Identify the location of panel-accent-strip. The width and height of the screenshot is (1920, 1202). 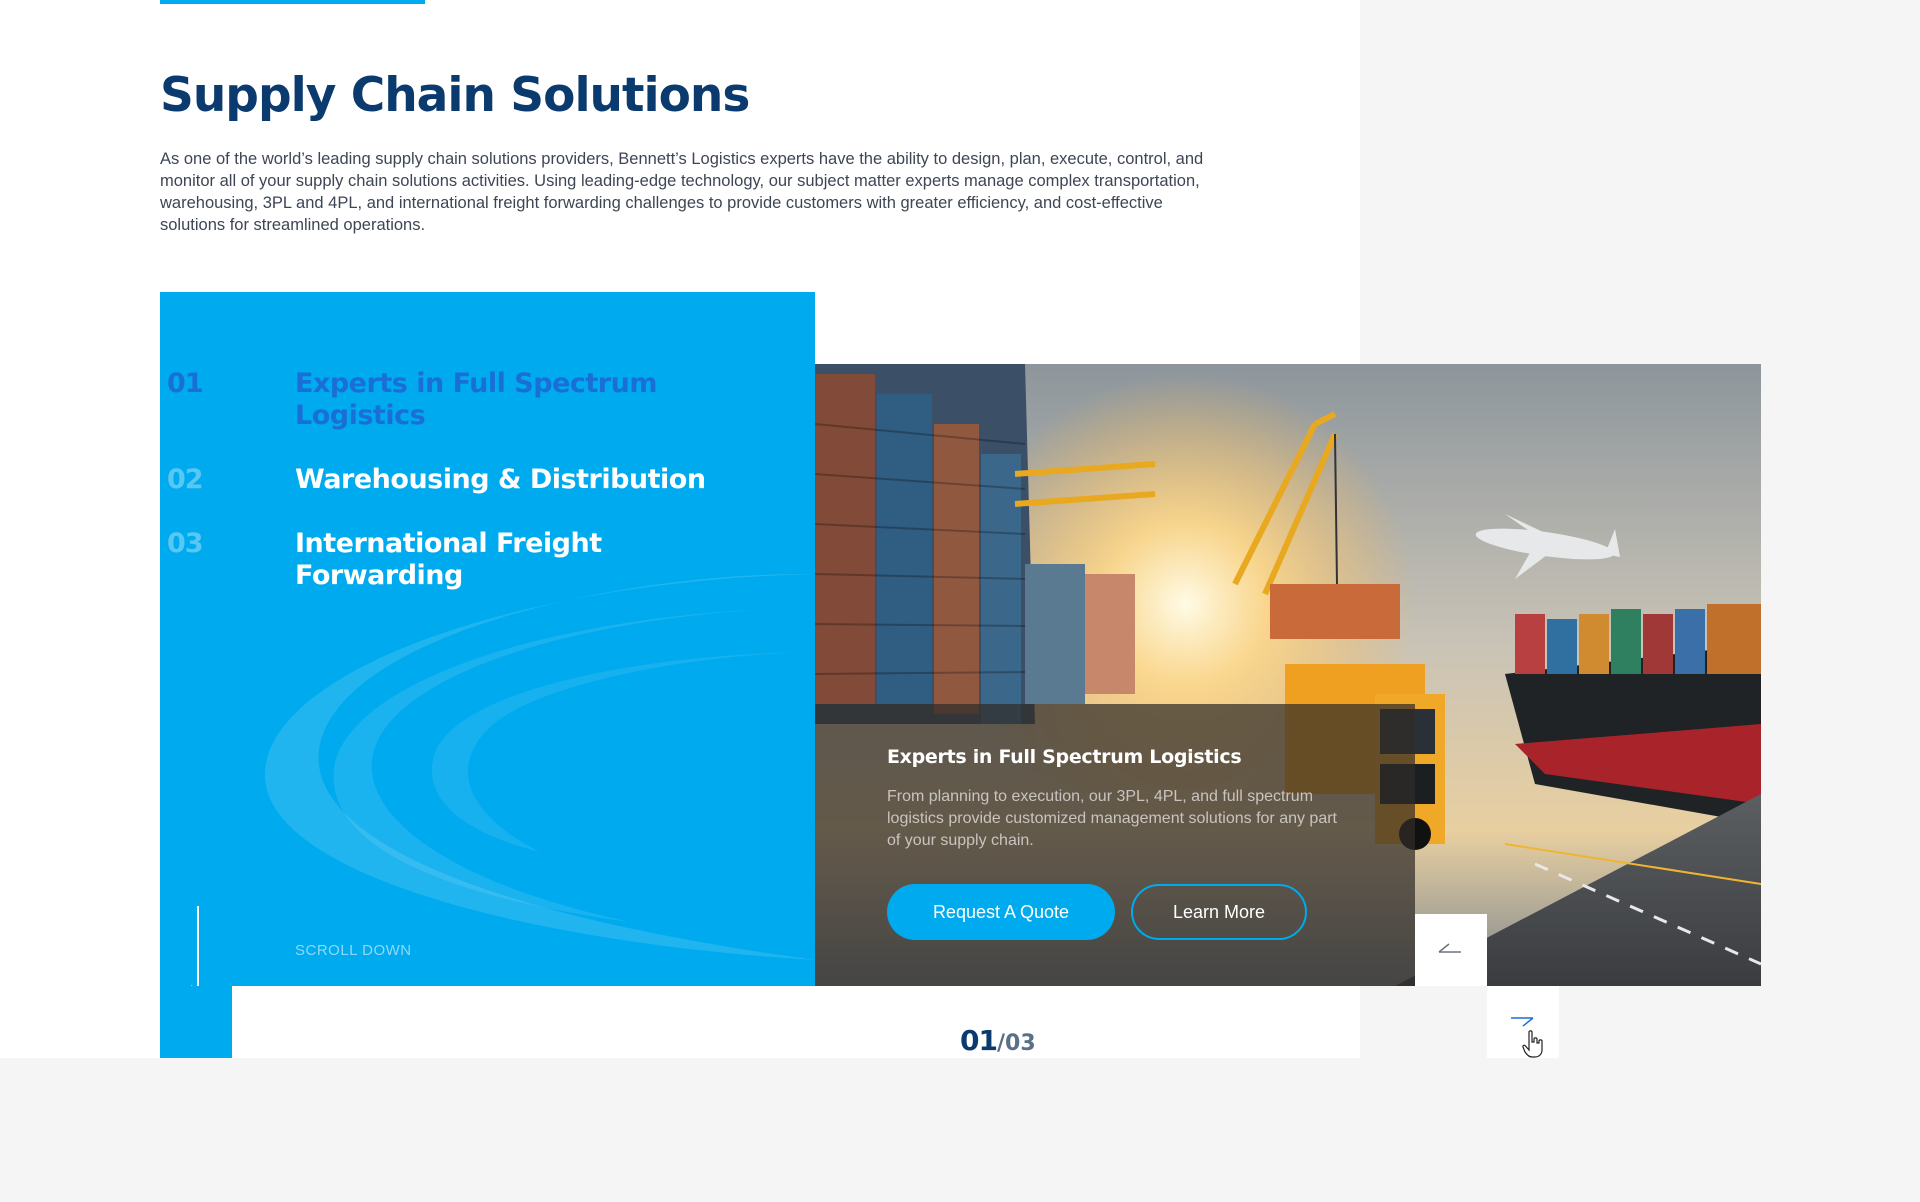
(196, 1022).